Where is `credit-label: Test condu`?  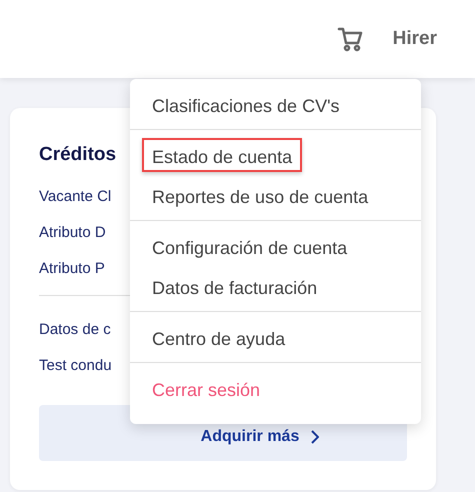 credit-label: Test condu is located at coordinates (75, 366).